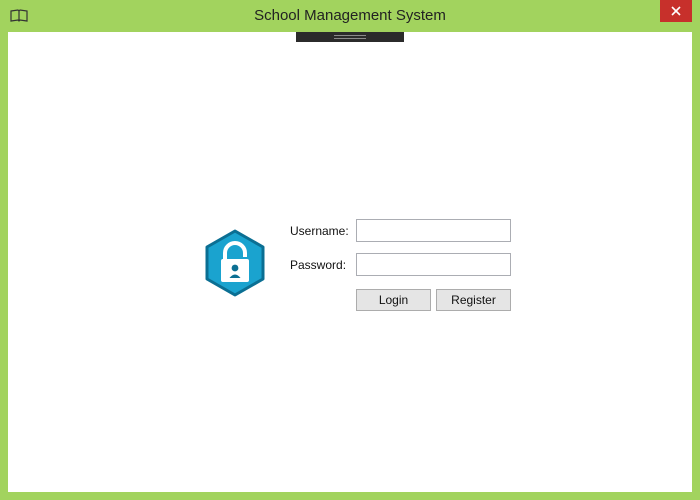 The width and height of the screenshot is (700, 500). I want to click on username-label: Username:, so click(319, 231).